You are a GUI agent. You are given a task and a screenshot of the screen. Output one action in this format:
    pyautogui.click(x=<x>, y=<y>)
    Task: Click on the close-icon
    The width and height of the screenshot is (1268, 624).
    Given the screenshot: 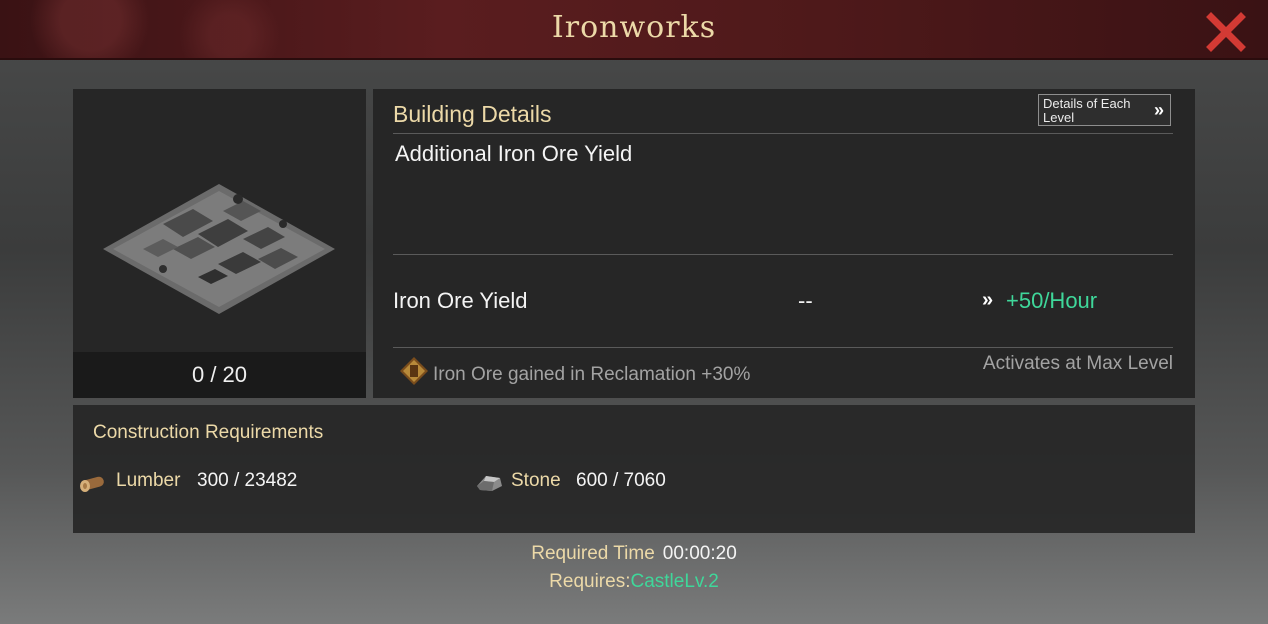 What is the action you would take?
    pyautogui.click(x=1226, y=32)
    